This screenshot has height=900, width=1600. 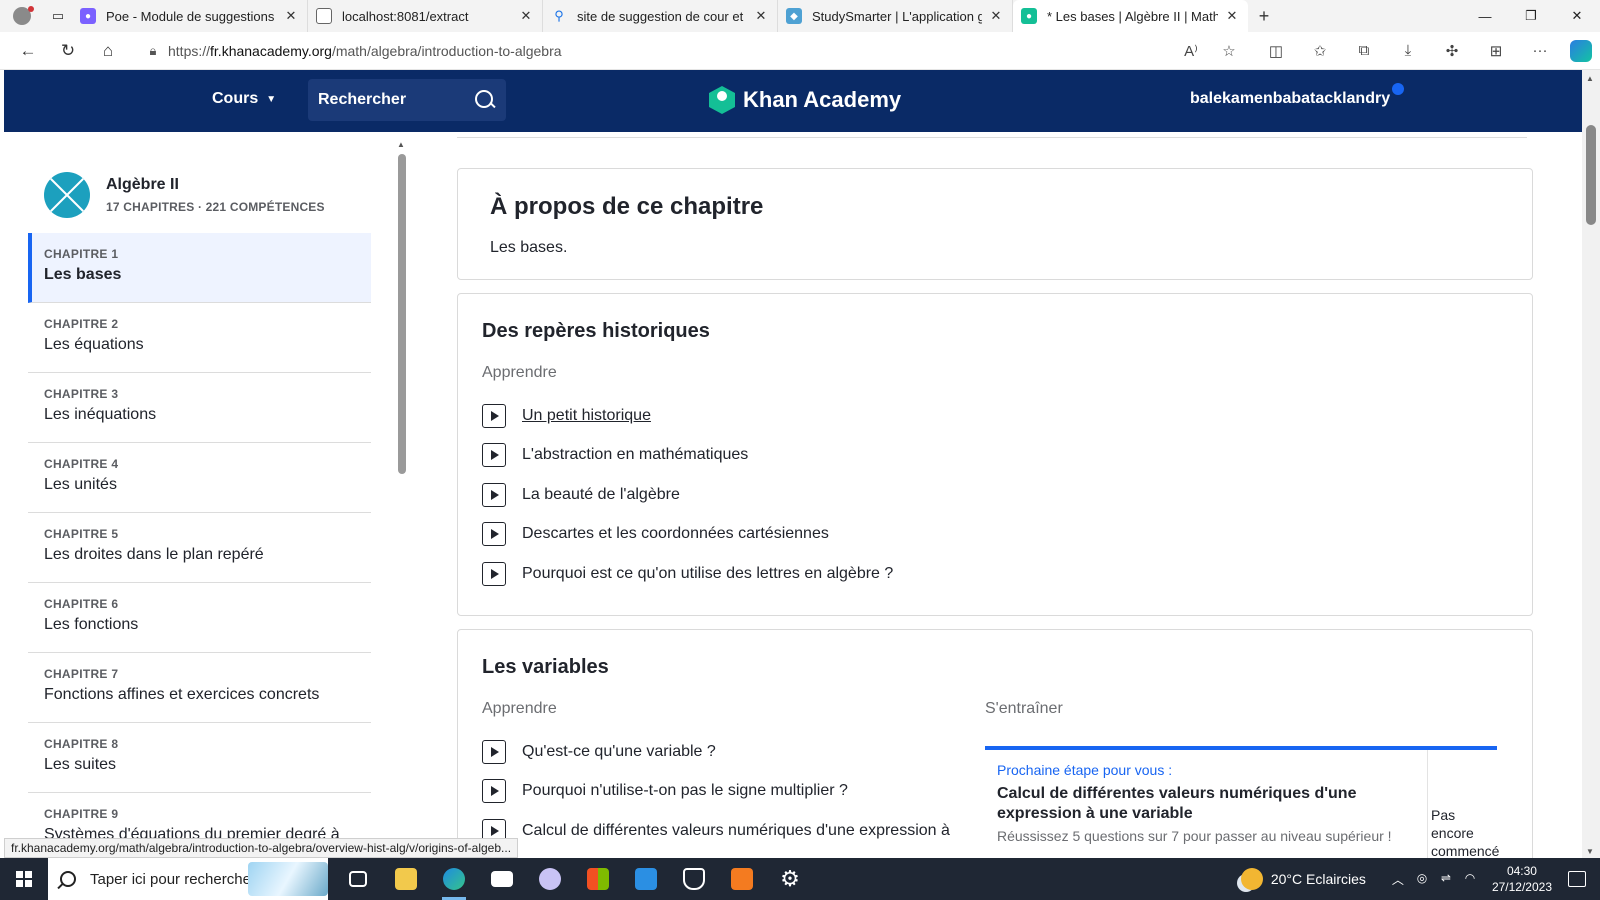 I want to click on video-item: L'abstraction en mathématiques, so click(x=615, y=455).